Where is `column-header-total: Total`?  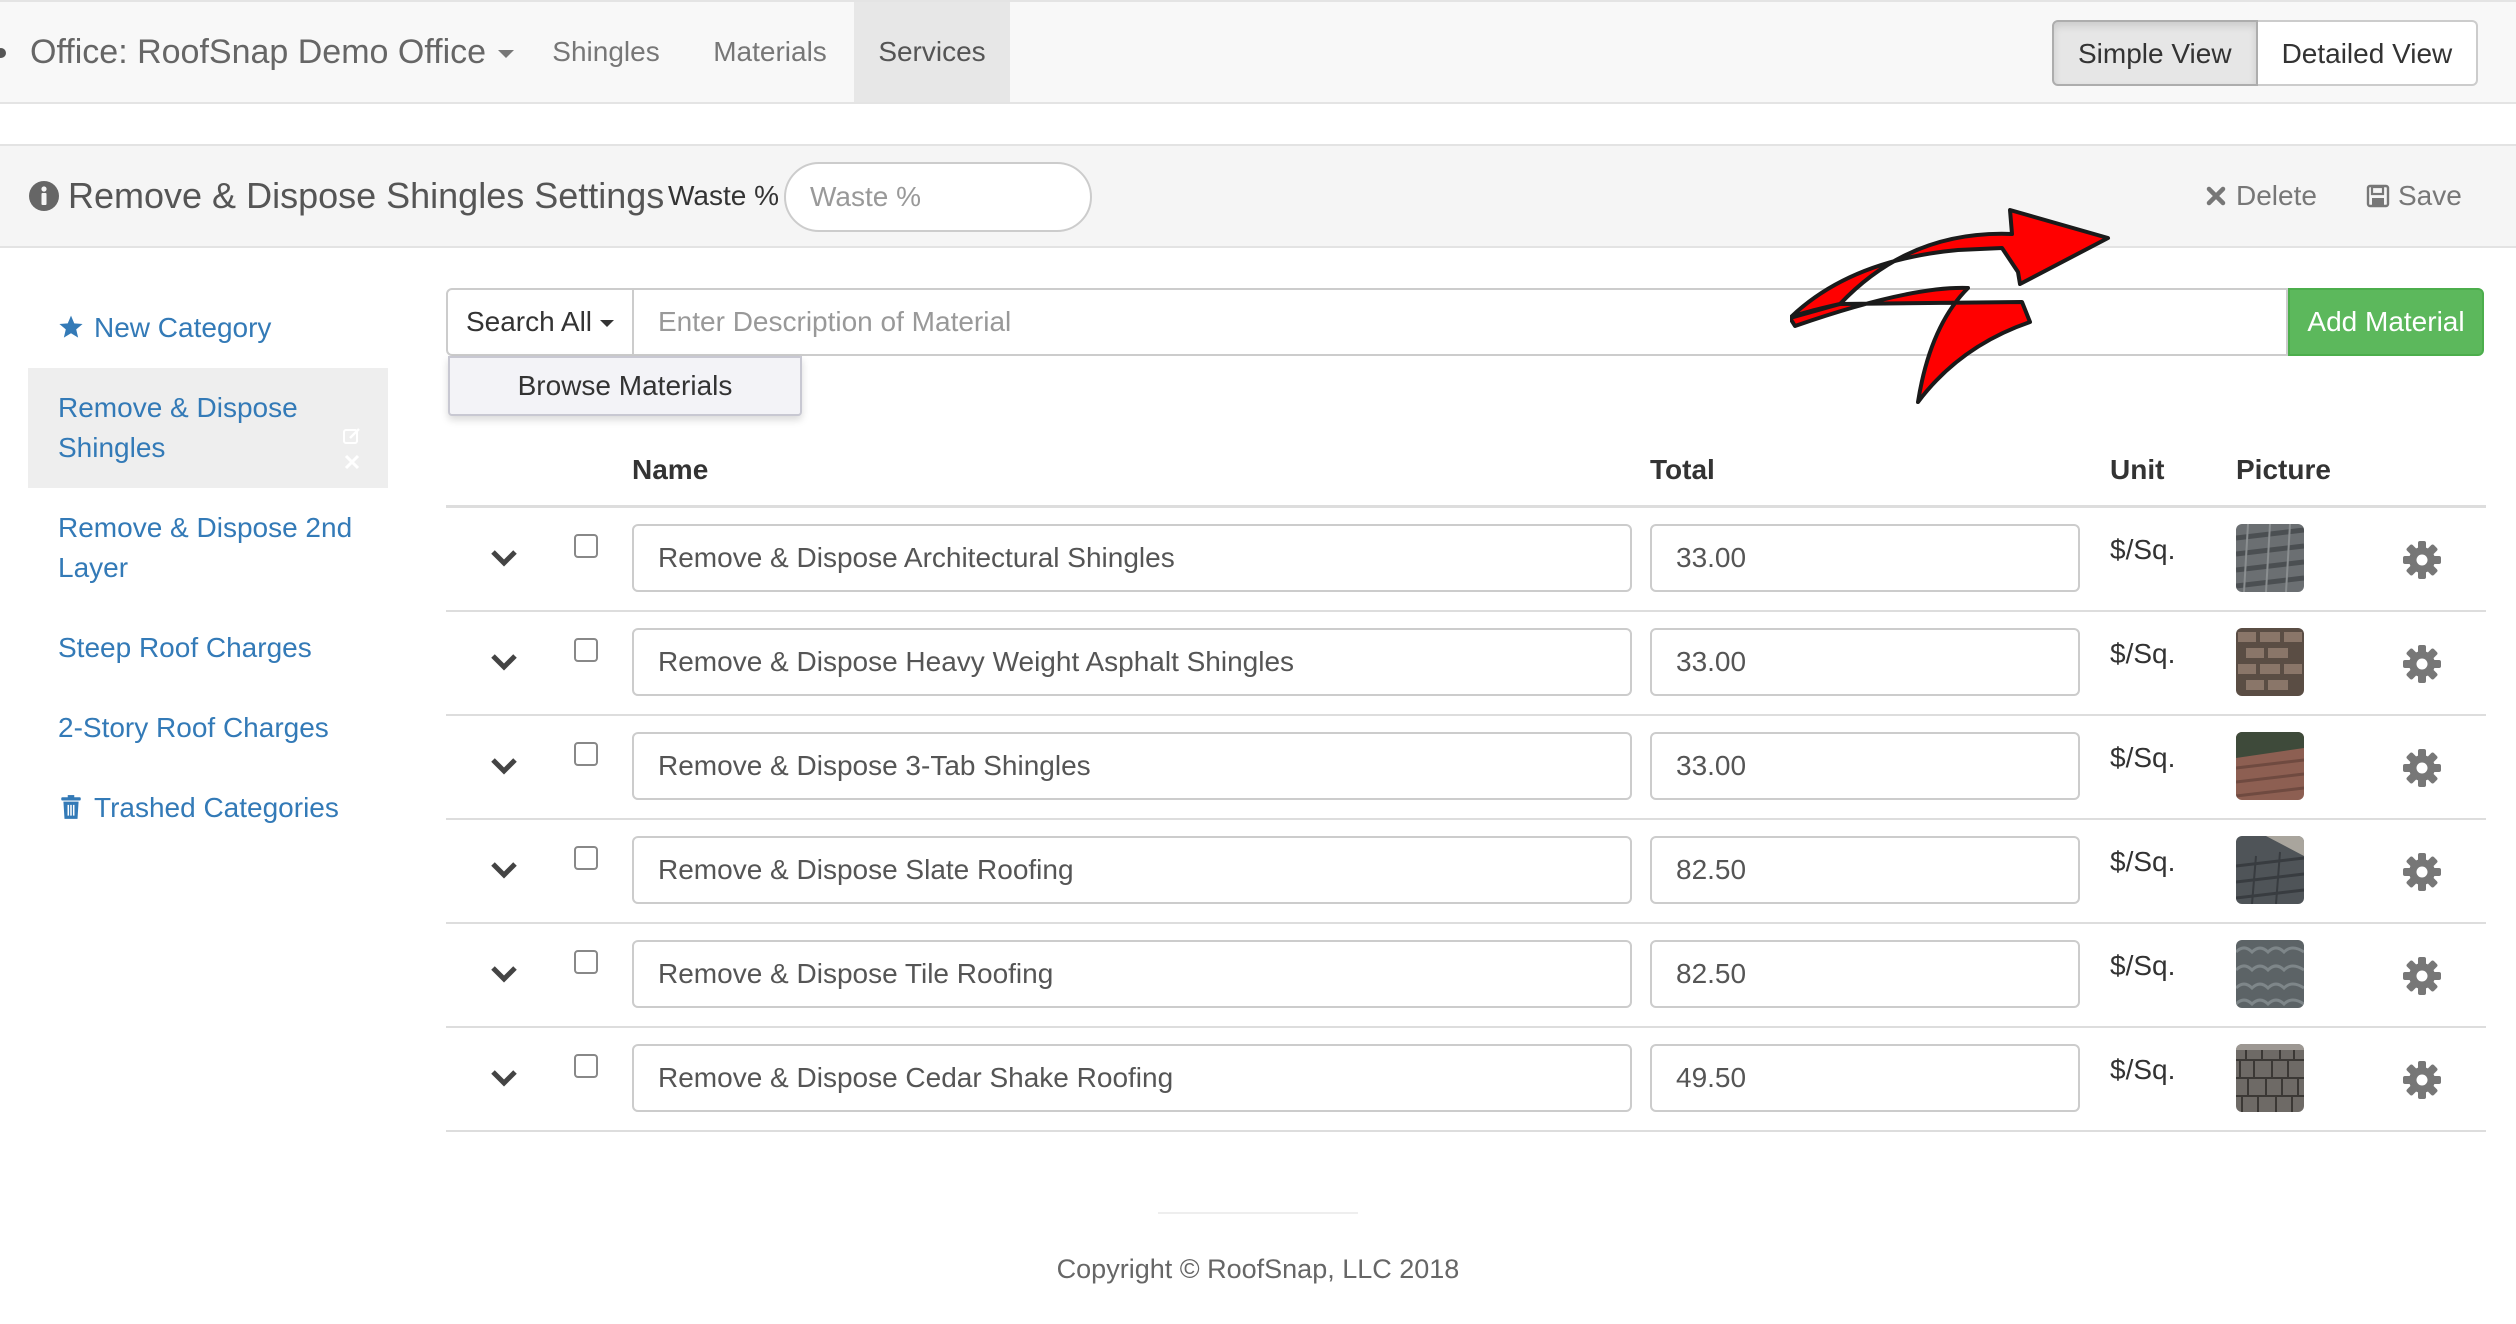
column-header-total: Total is located at coordinates (1682, 469).